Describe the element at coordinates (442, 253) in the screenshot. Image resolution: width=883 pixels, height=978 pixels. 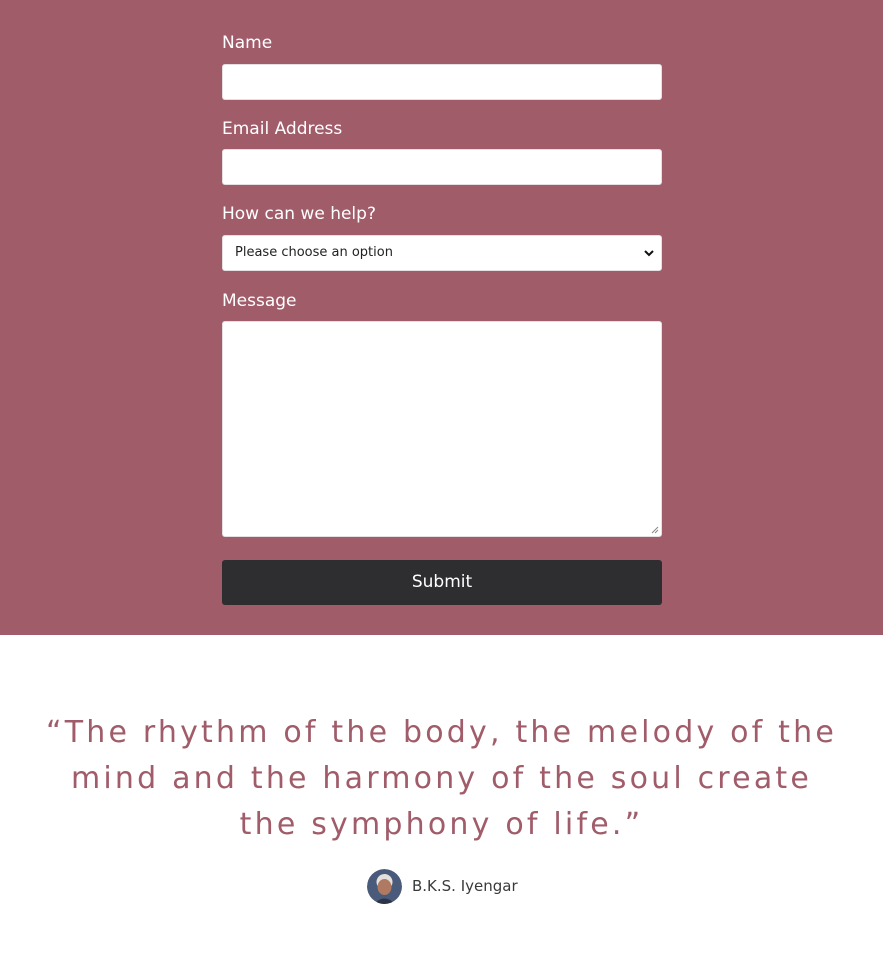
I see `help-select: Please choose an option` at that location.